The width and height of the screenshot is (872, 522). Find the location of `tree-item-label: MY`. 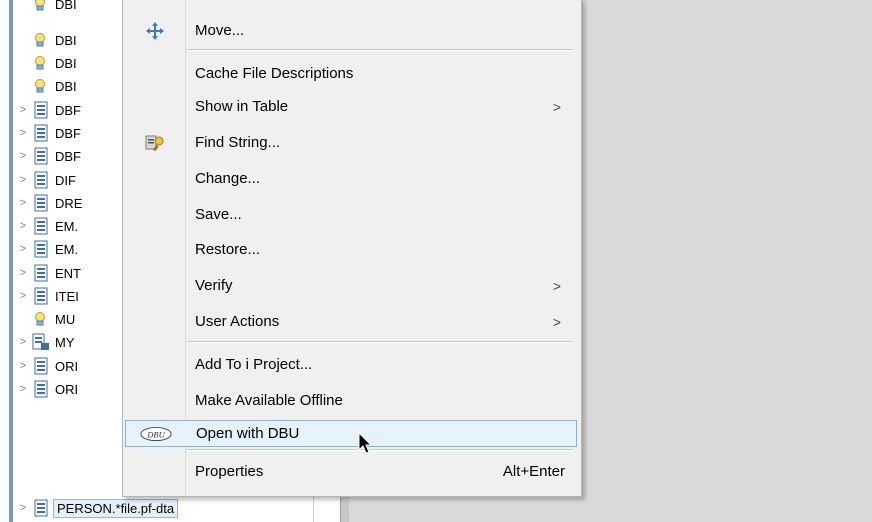

tree-item-label: MY is located at coordinates (65, 342).